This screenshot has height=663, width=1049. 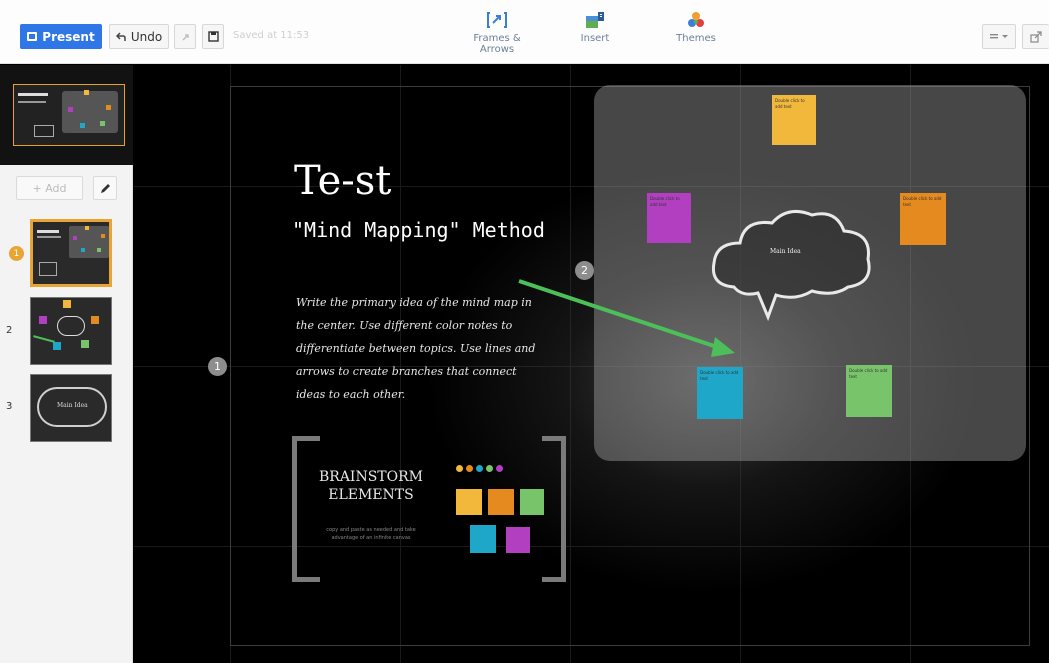 I want to click on bracket-left, so click(x=306, y=509).